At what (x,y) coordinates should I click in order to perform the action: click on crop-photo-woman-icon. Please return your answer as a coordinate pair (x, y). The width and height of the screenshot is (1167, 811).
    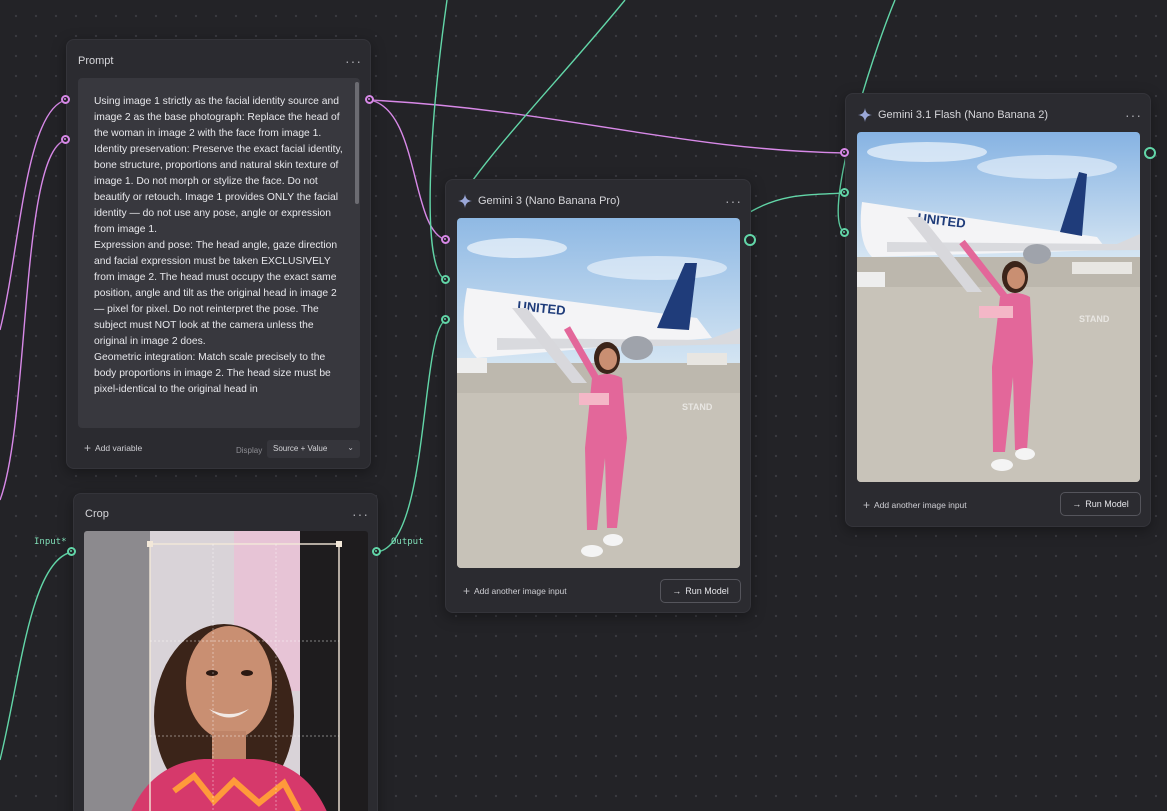
    Looking at the image, I should click on (226, 671).